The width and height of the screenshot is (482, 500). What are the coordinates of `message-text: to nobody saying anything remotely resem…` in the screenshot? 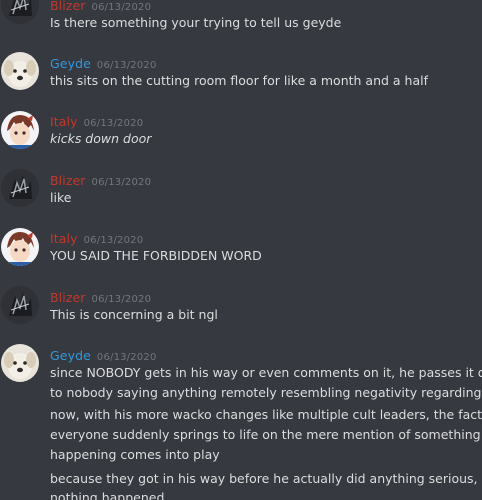 It's located at (266, 392).